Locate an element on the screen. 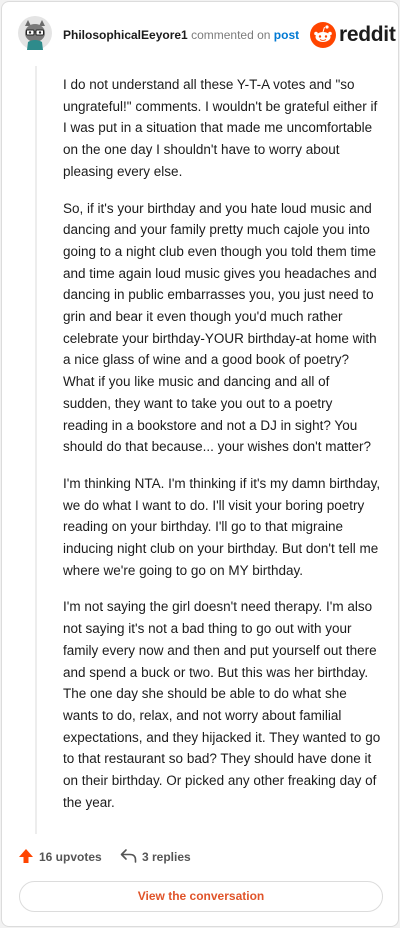 The width and height of the screenshot is (400, 928). reddit-snoo-icon is located at coordinates (323, 35).